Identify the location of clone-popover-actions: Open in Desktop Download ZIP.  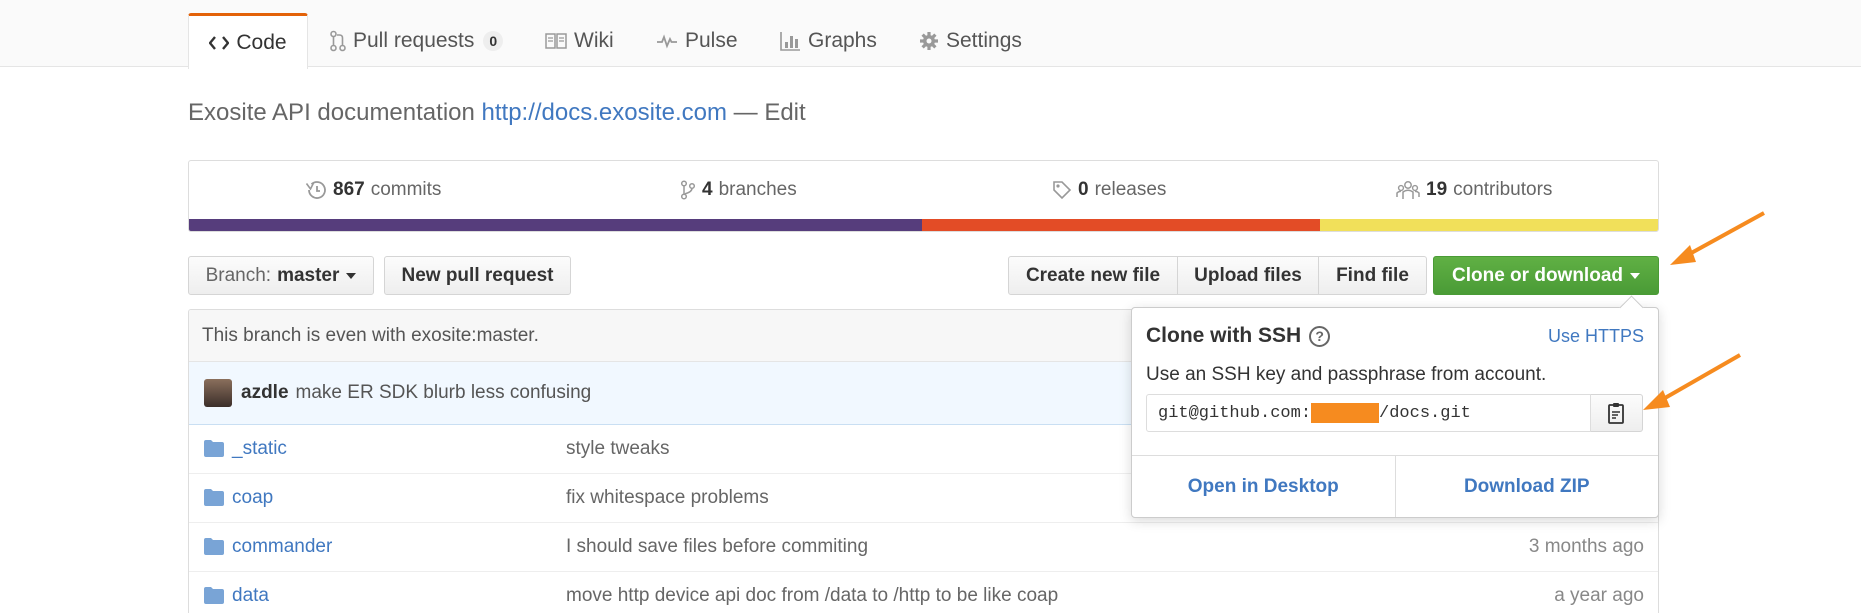
(1395, 486).